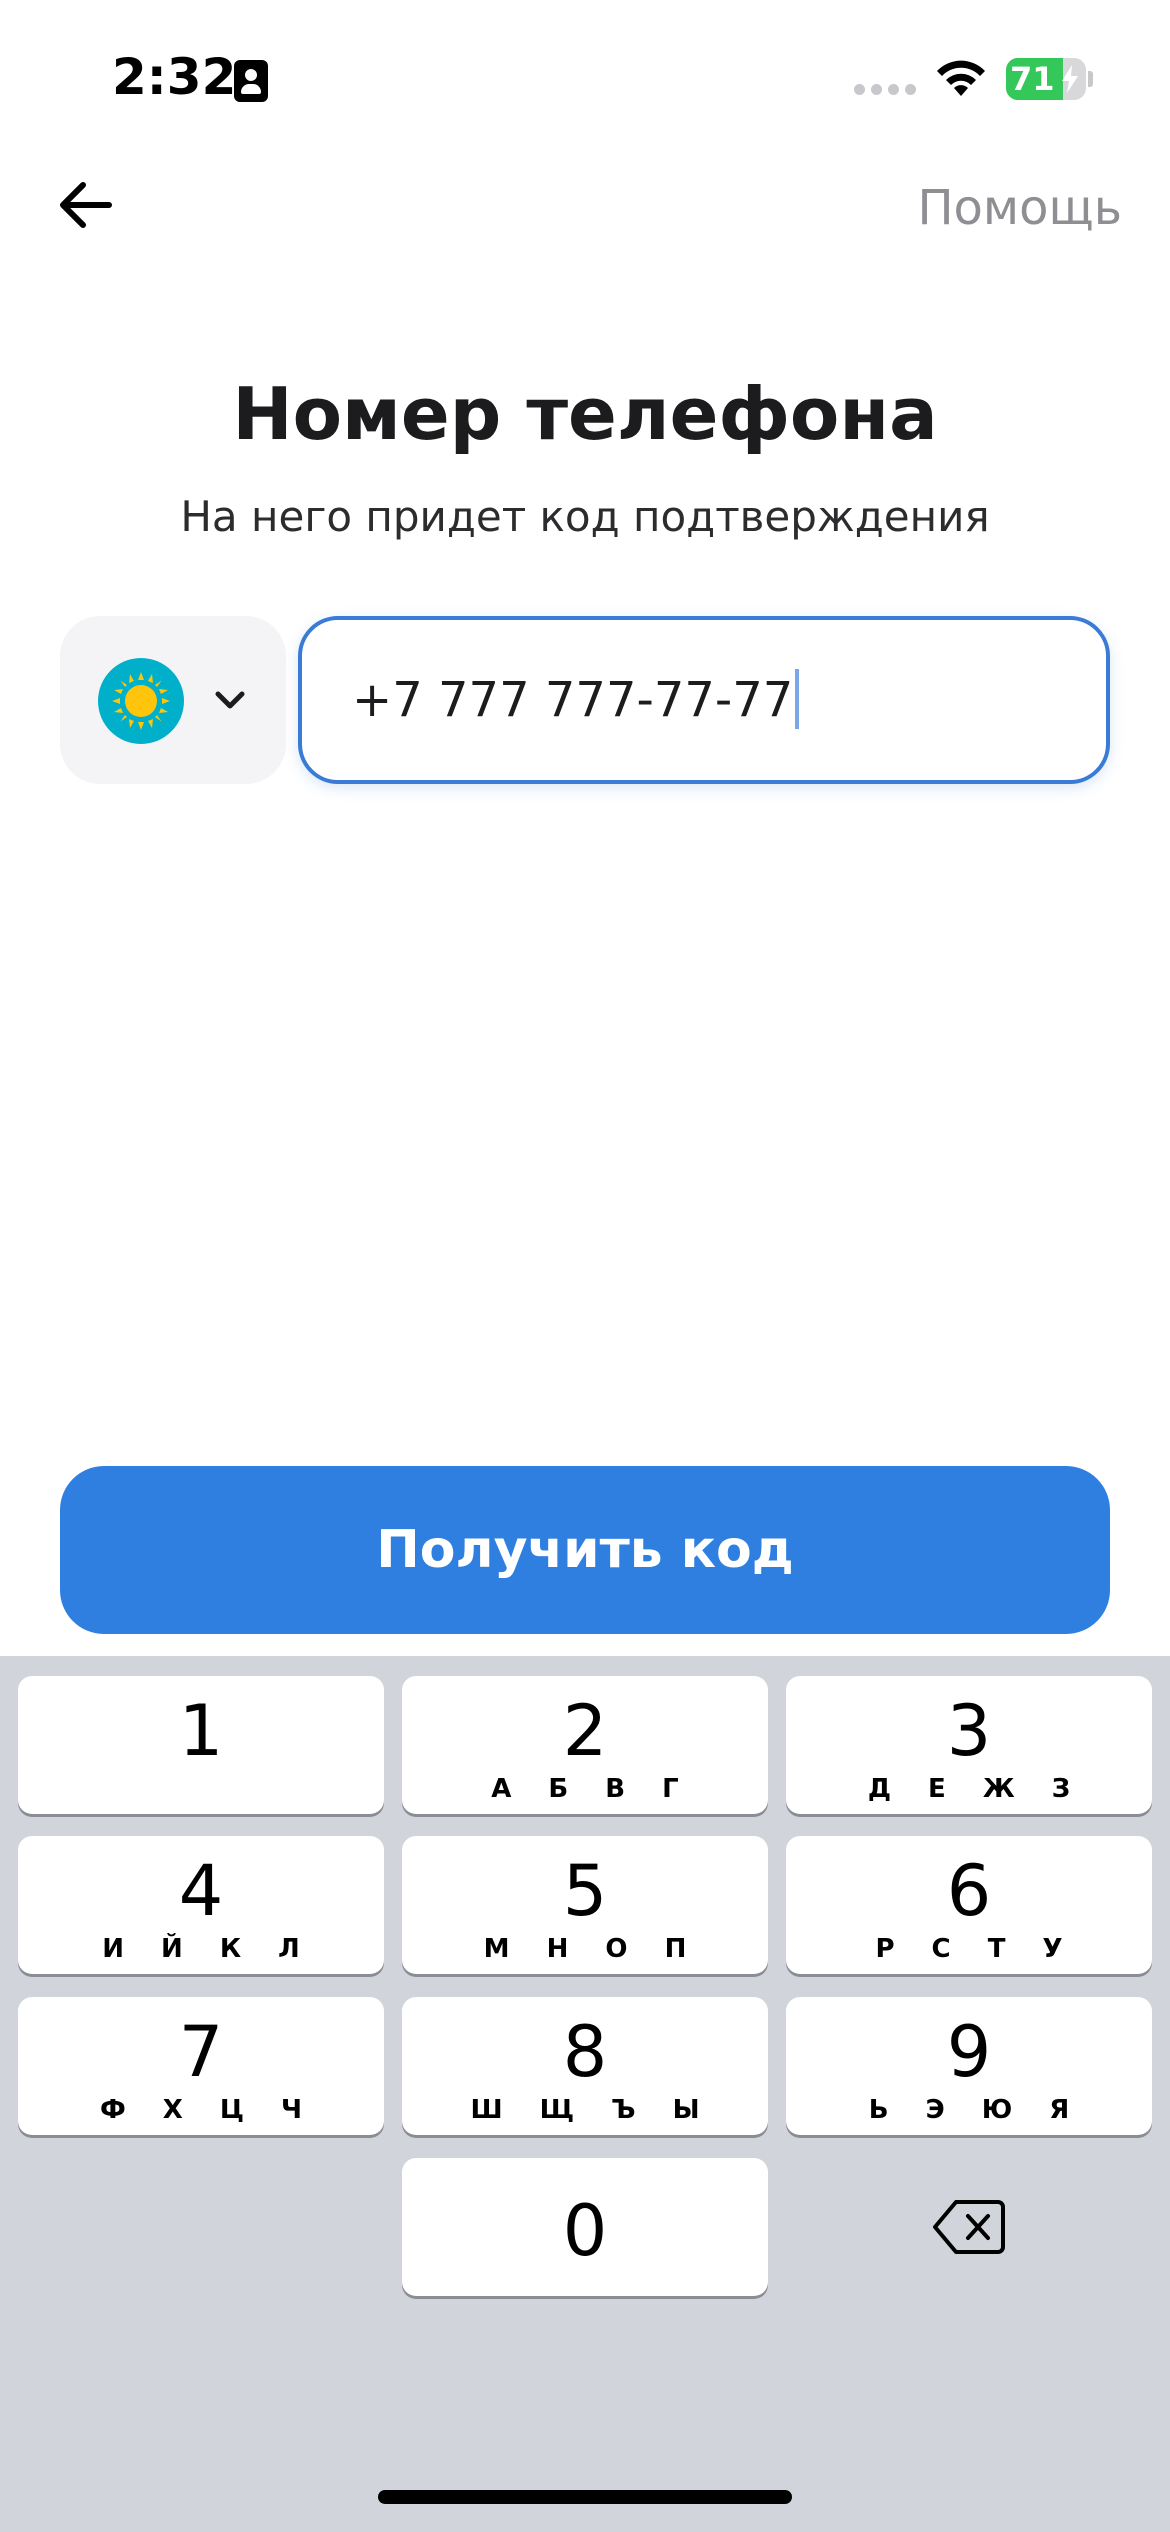 This screenshot has height=2532, width=1170. Describe the element at coordinates (576, 699) in the screenshot. I see `phone-number-value: +7 777 777-77-77` at that location.